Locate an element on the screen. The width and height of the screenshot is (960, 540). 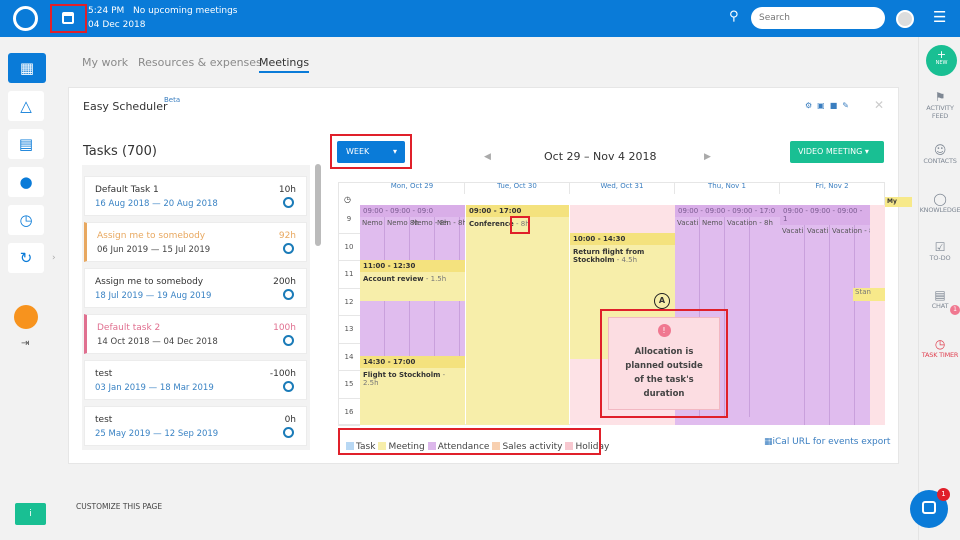
dashboard-icon: ▦ is located at coordinates (27, 68).